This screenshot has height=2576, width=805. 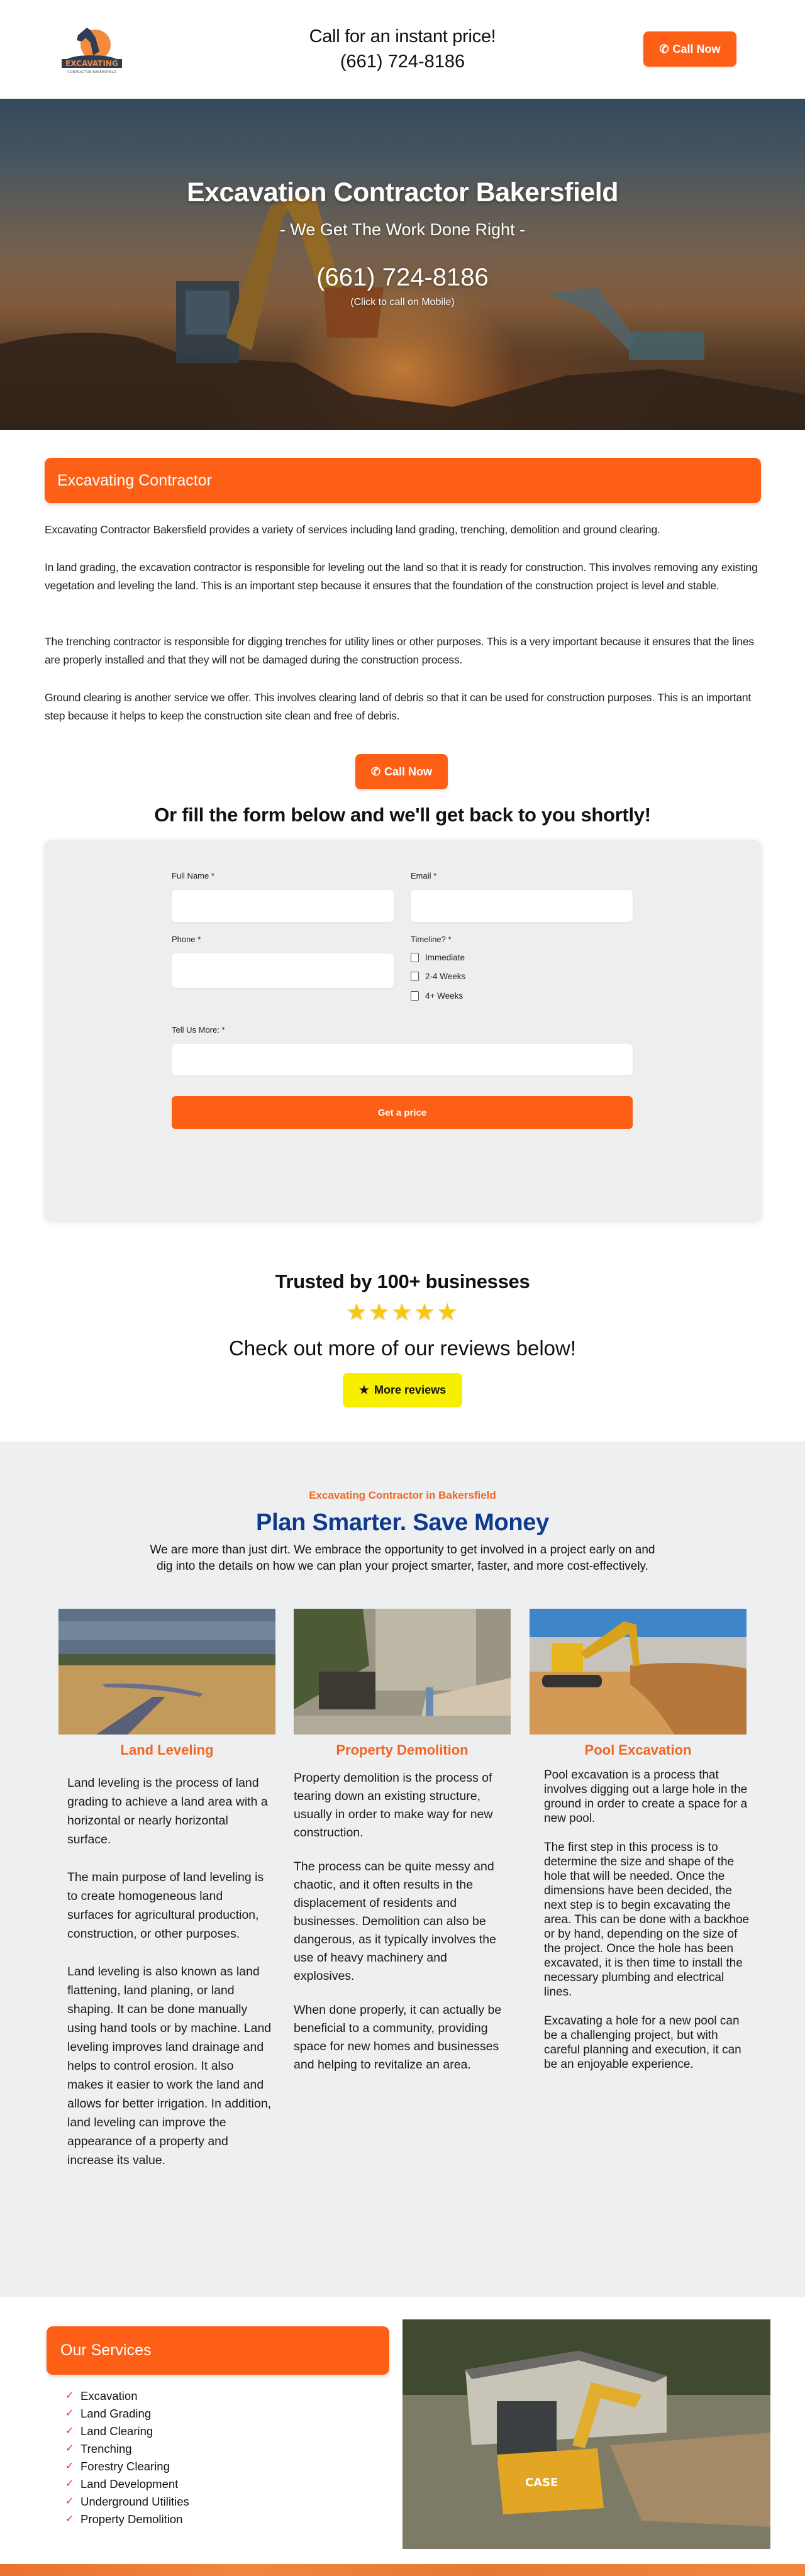 I want to click on demolition-excavator-photo: CASE, so click(x=586, y=2434).